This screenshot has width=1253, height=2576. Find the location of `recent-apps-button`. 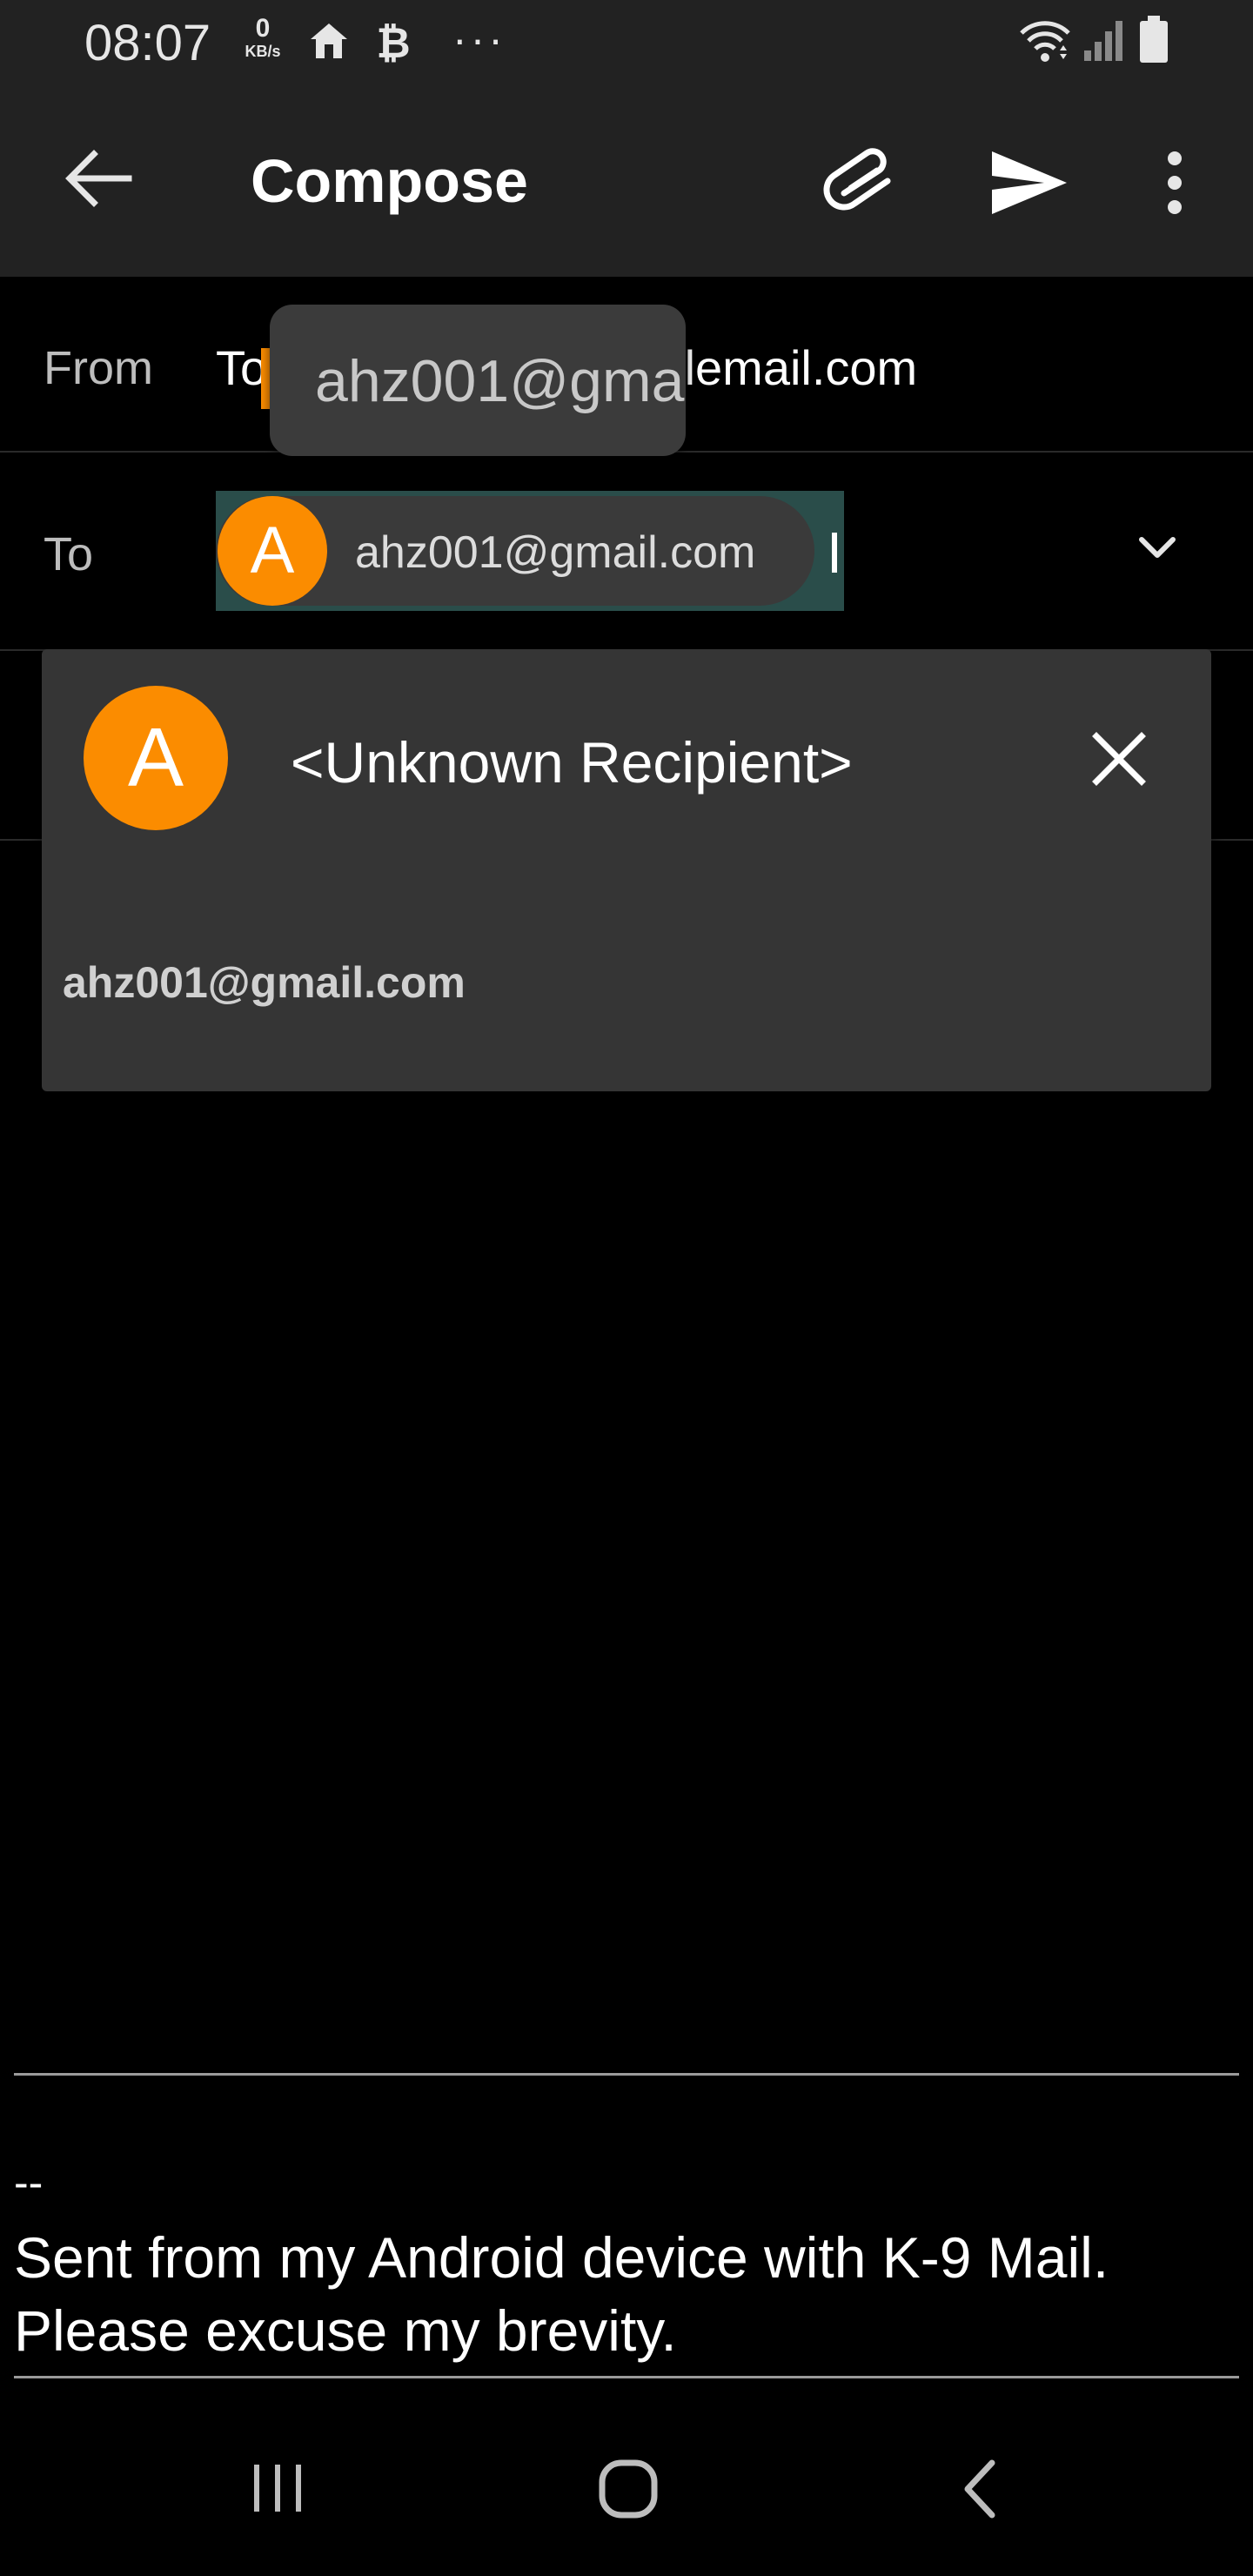

recent-apps-button is located at coordinates (278, 2489).